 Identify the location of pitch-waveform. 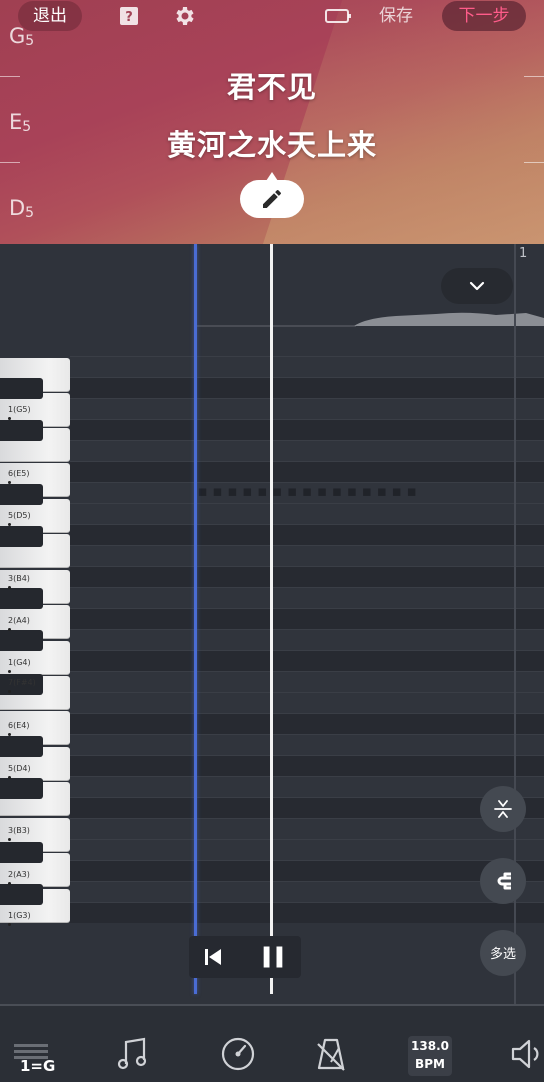
(370, 319).